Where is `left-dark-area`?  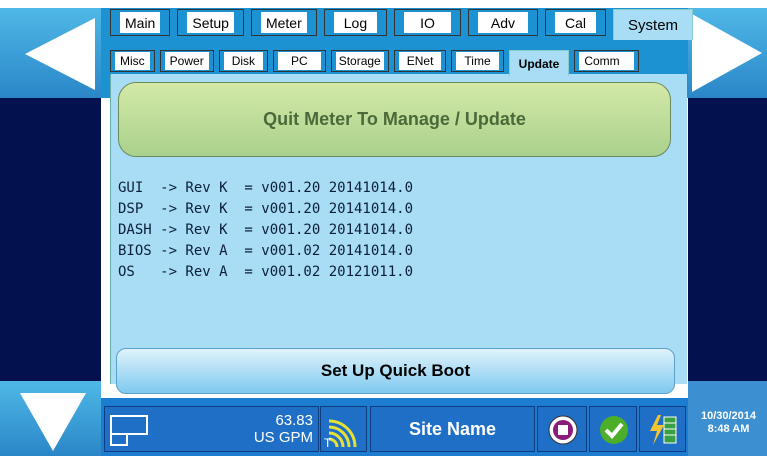 left-dark-area is located at coordinates (50, 239).